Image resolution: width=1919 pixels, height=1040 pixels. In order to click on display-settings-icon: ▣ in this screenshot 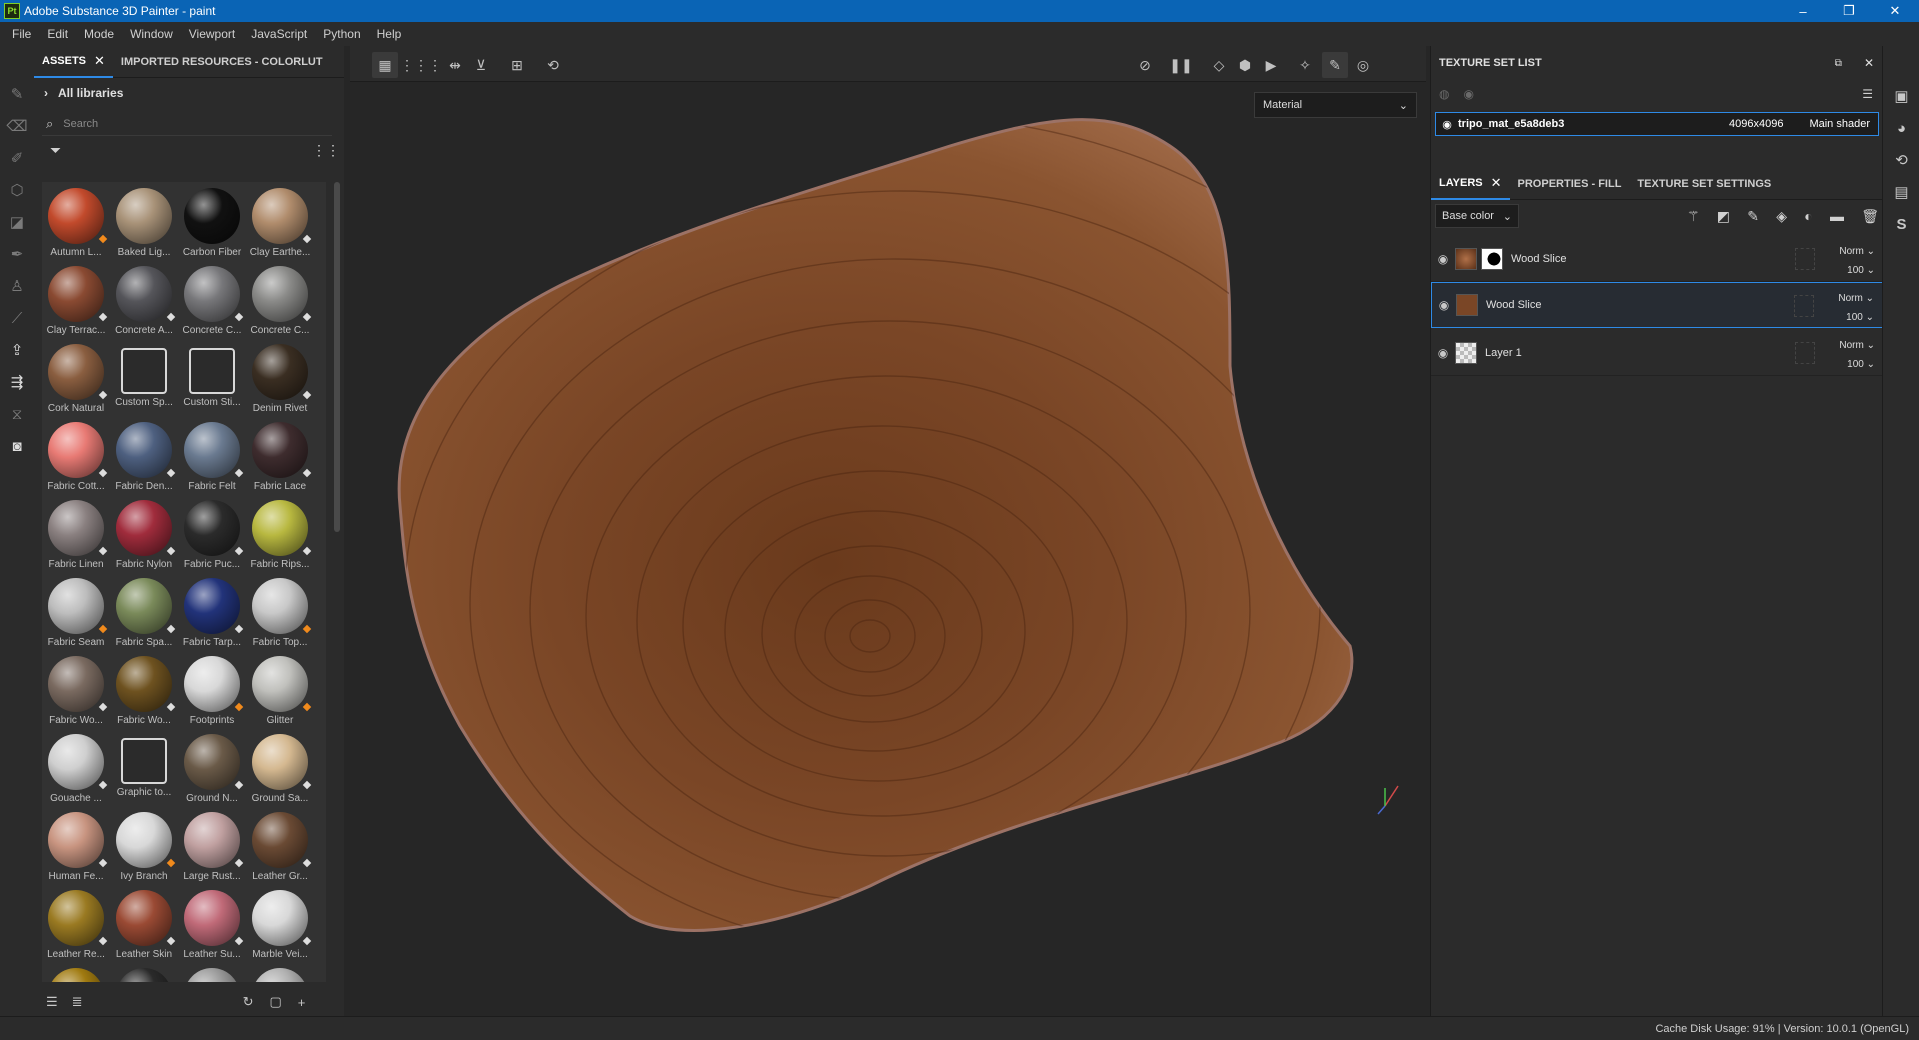, I will do `click(1901, 96)`.